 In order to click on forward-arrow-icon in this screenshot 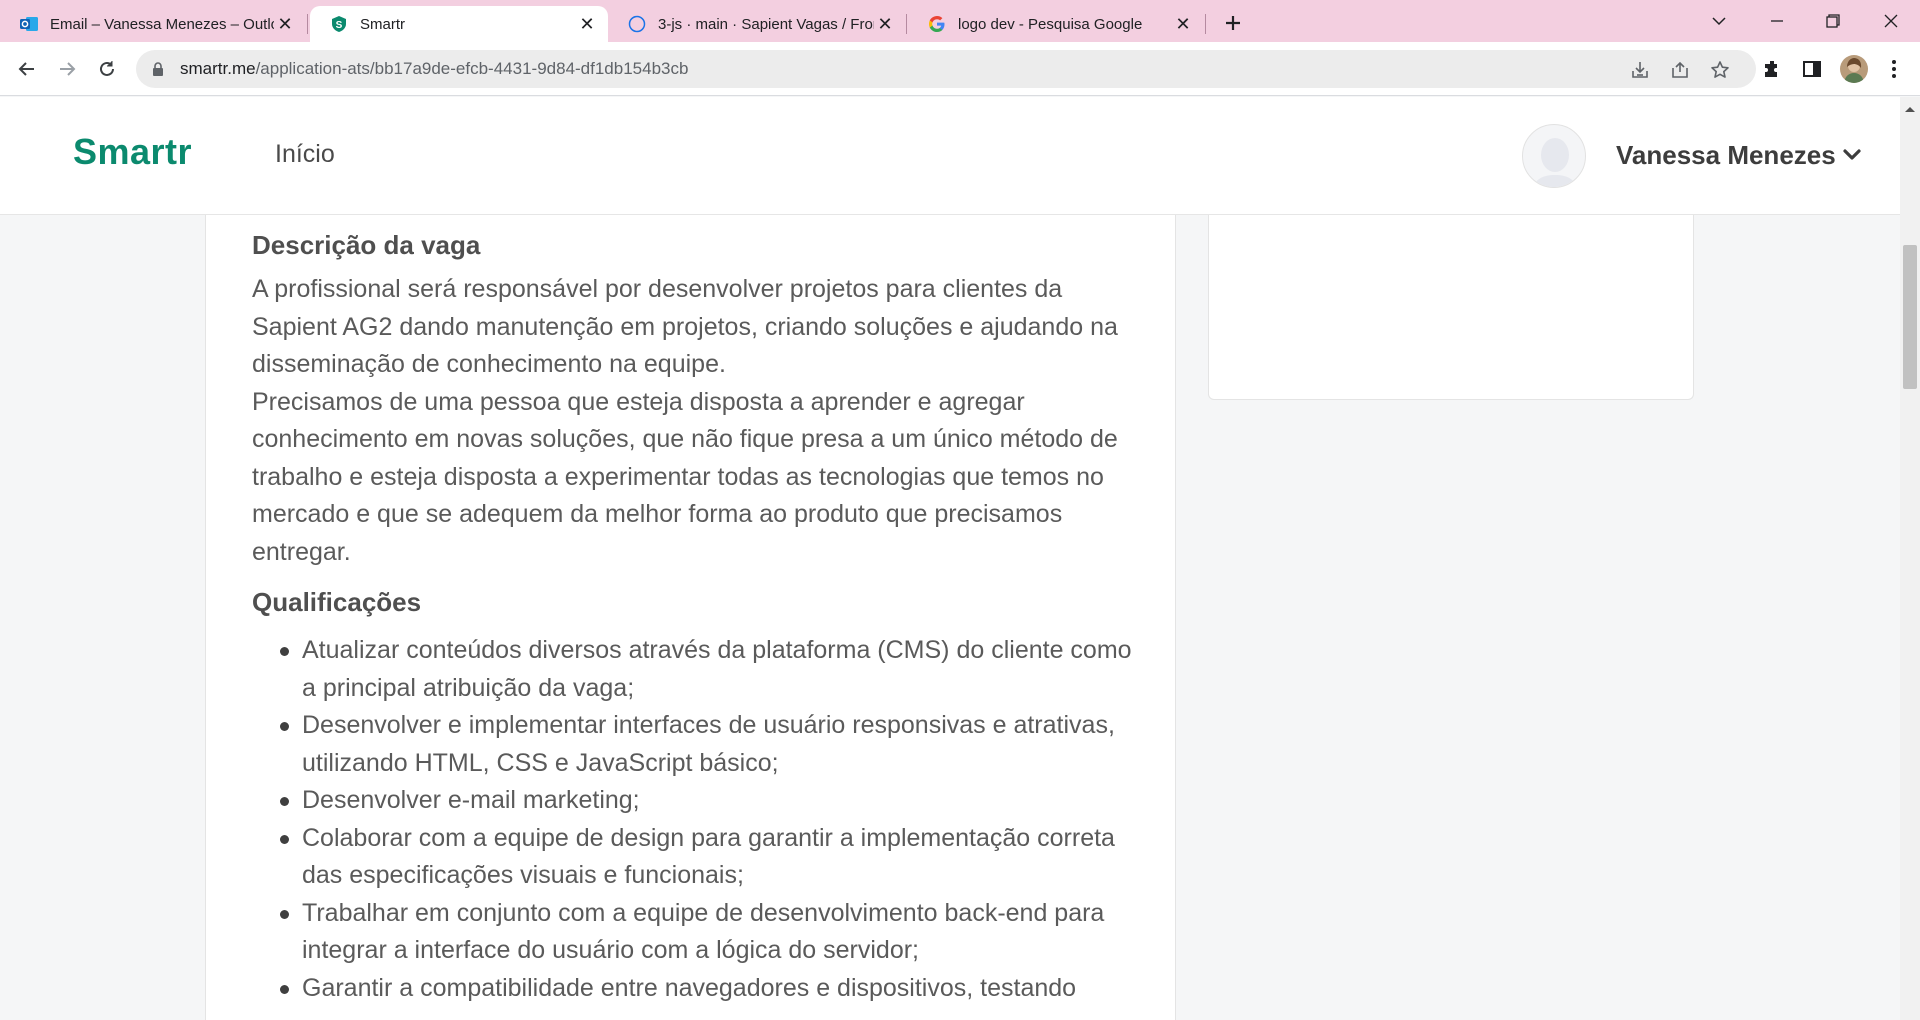, I will do `click(67, 69)`.